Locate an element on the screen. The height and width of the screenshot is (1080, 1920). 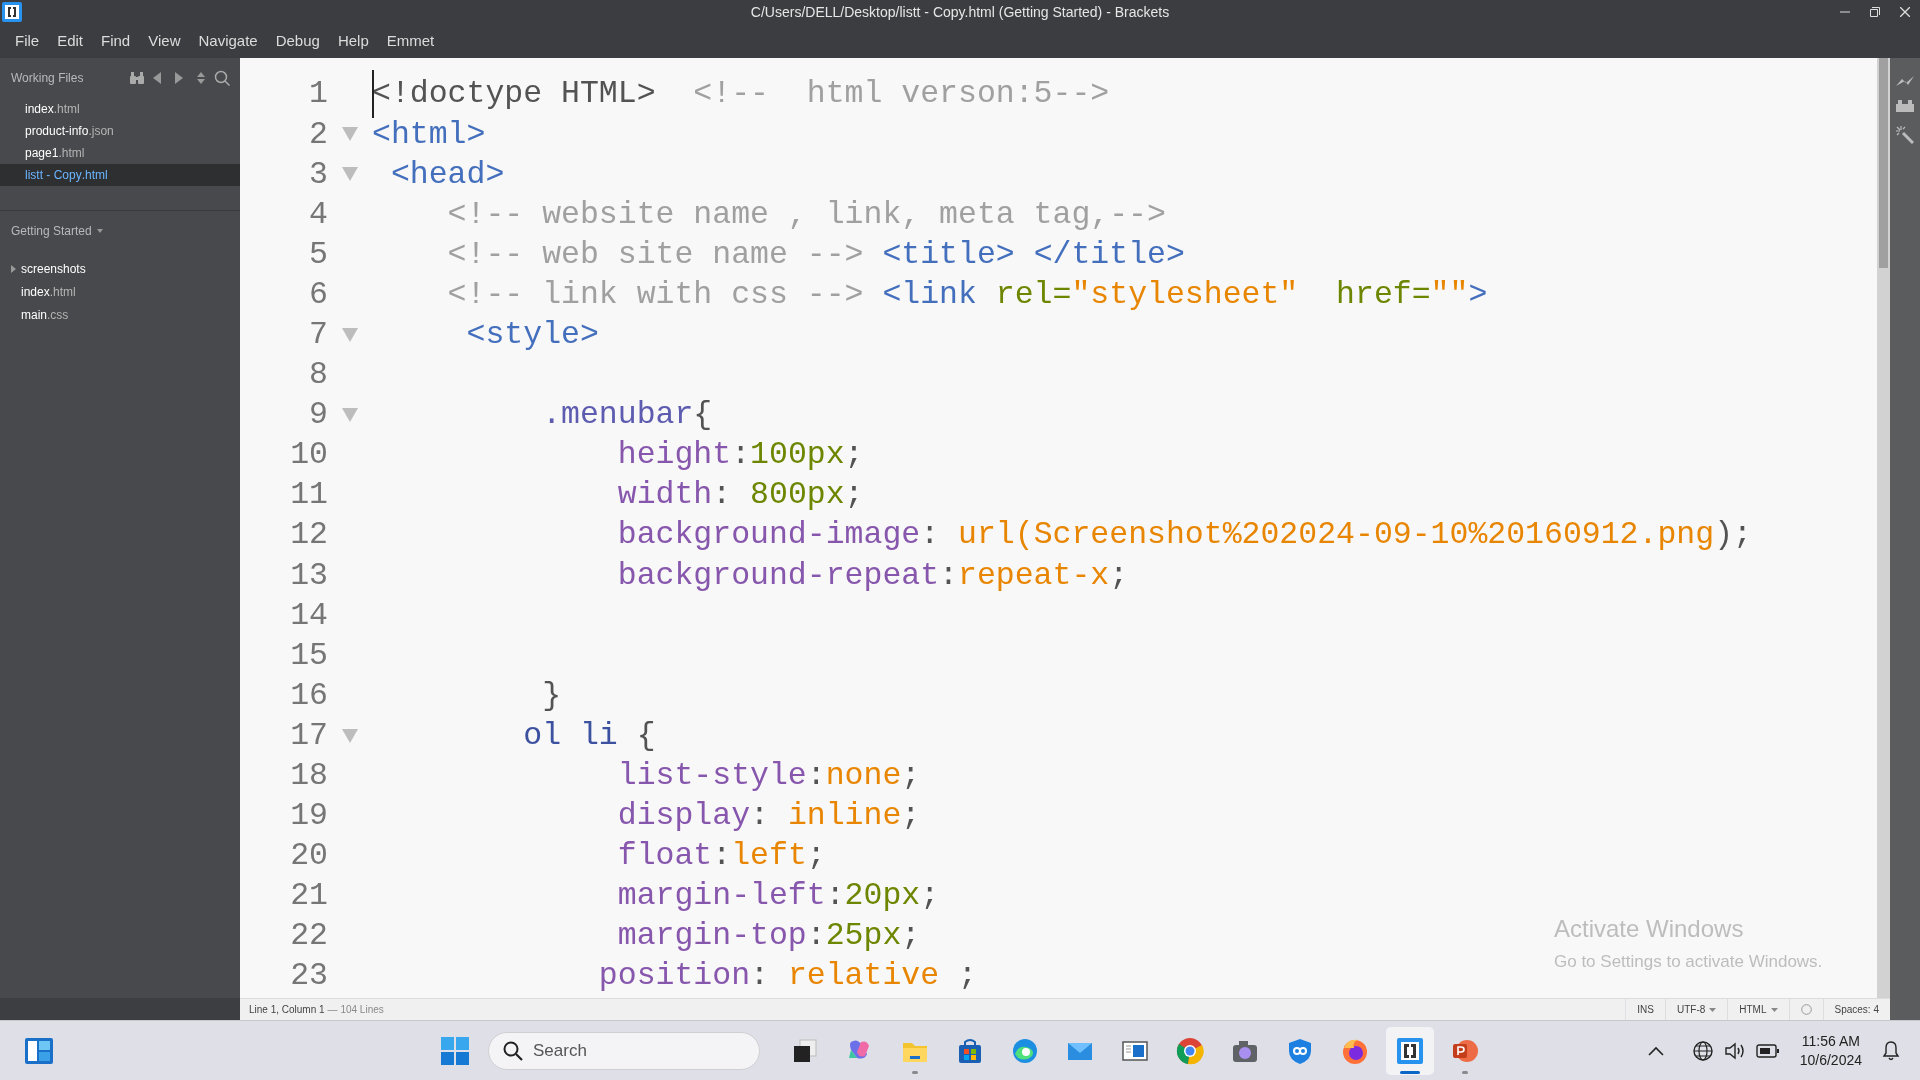
menu-item: Navigate is located at coordinates (228, 41).